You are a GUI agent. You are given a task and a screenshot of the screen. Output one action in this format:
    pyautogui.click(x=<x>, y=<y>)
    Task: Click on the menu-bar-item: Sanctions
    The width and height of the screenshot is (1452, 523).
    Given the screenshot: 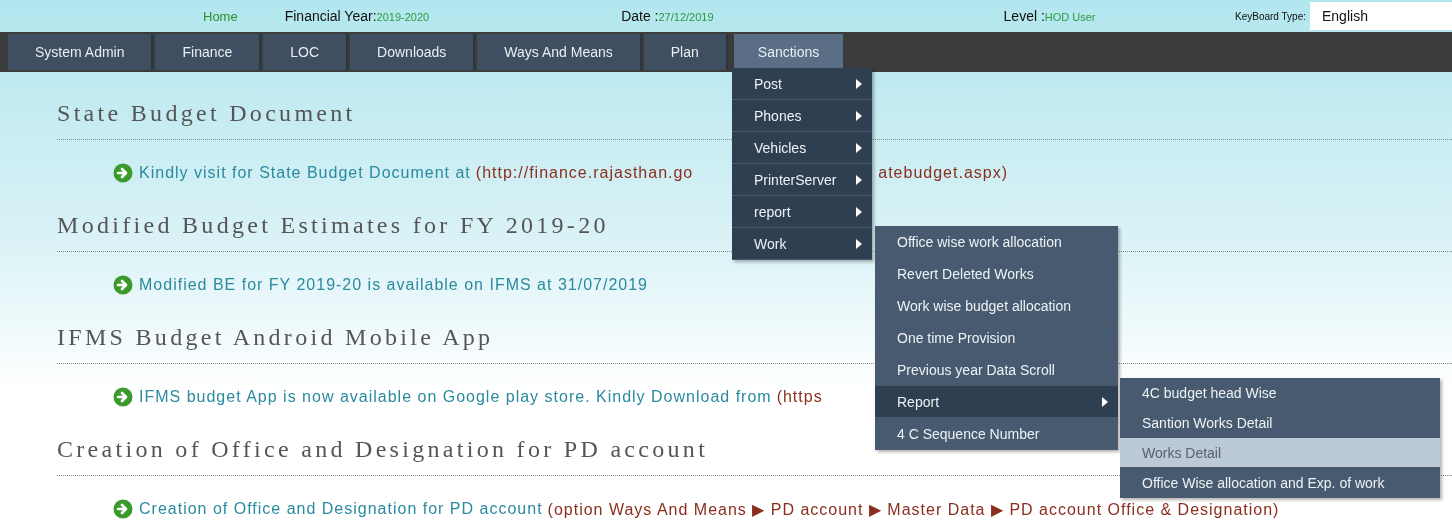 What is the action you would take?
    pyautogui.click(x=788, y=52)
    